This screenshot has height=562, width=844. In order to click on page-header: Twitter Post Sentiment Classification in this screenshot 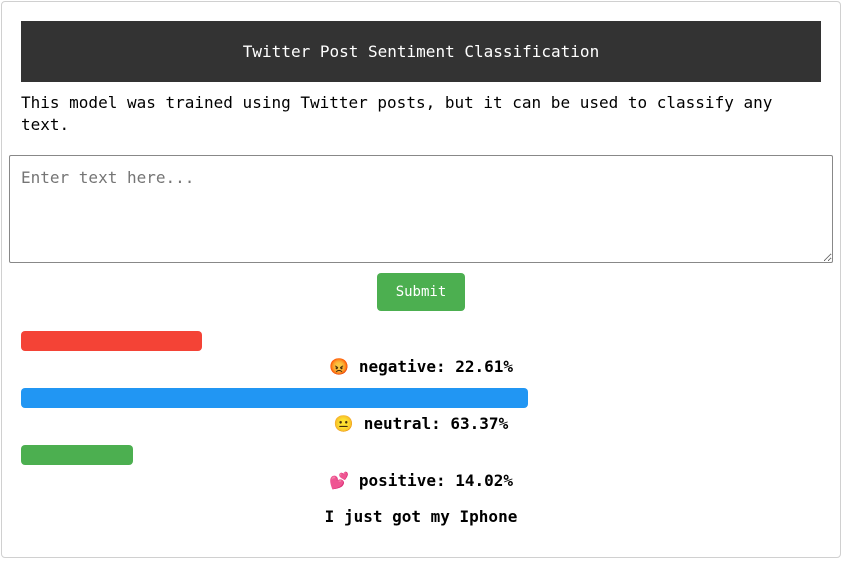, I will do `click(421, 51)`.